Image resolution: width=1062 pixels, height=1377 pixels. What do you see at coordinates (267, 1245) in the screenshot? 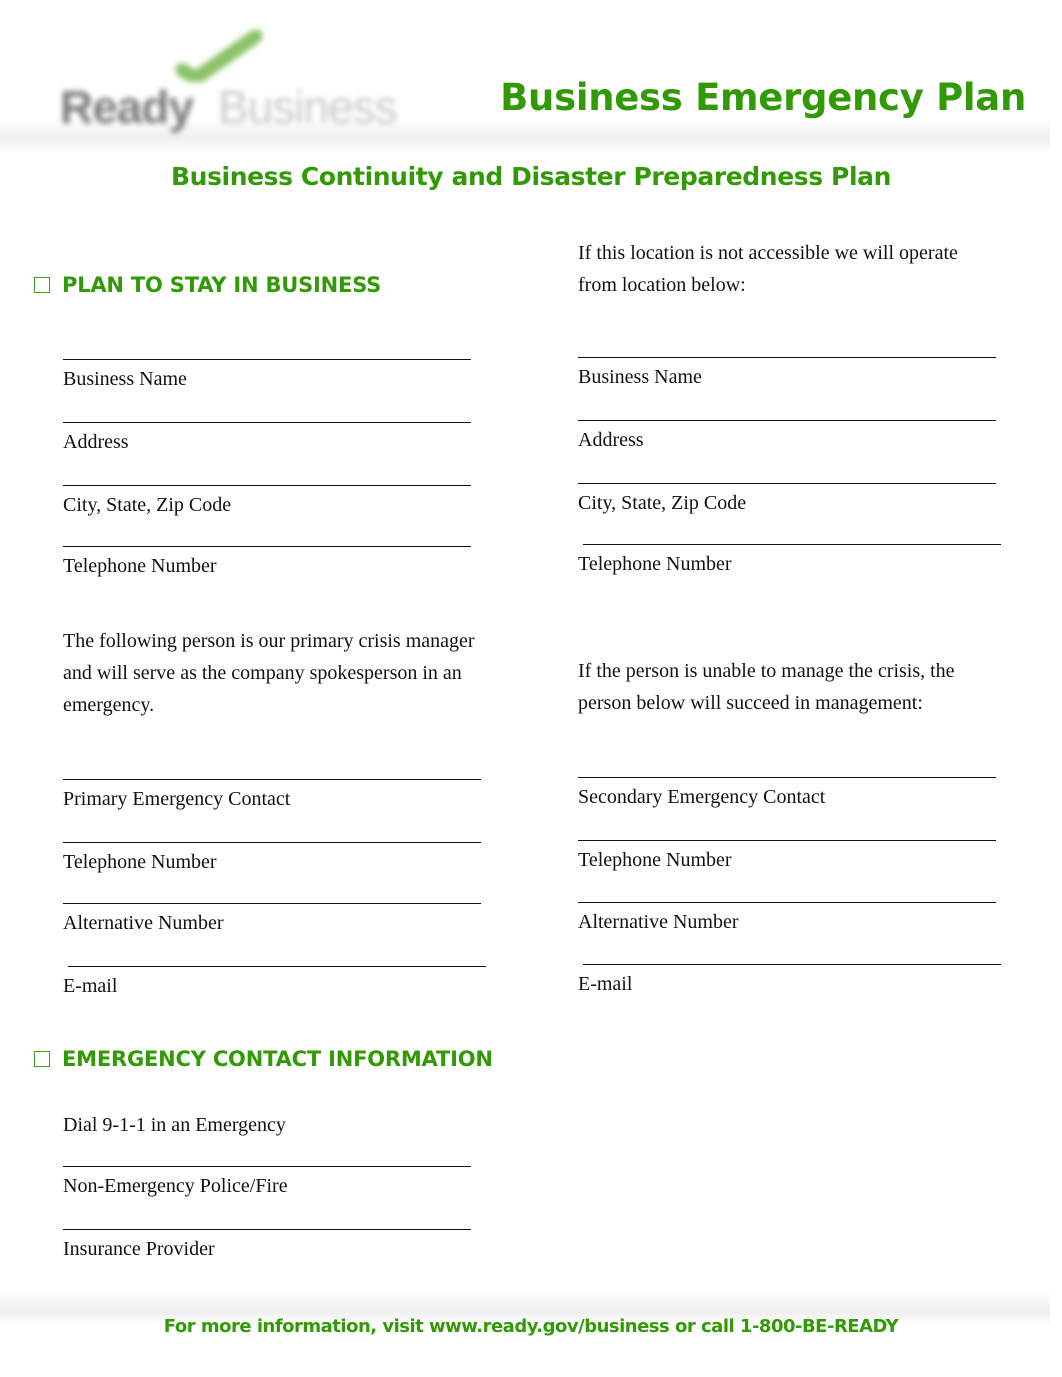
I see `field-insurance-provider: Insurance Provider` at bounding box center [267, 1245].